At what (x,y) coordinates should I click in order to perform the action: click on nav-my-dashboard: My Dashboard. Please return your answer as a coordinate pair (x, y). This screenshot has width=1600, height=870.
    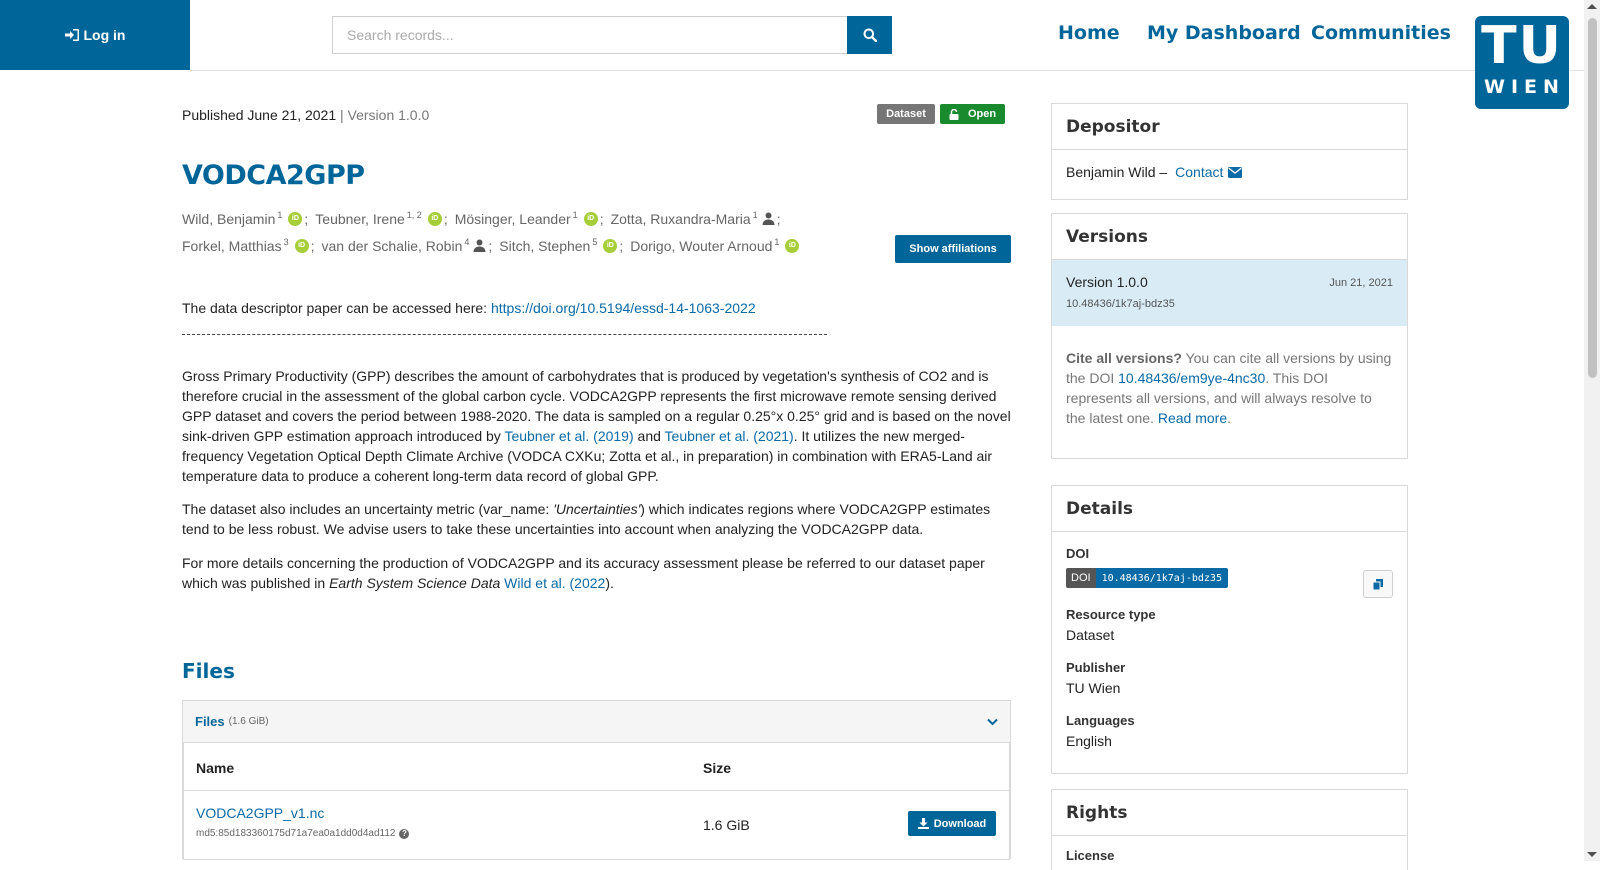
    Looking at the image, I should click on (1224, 33).